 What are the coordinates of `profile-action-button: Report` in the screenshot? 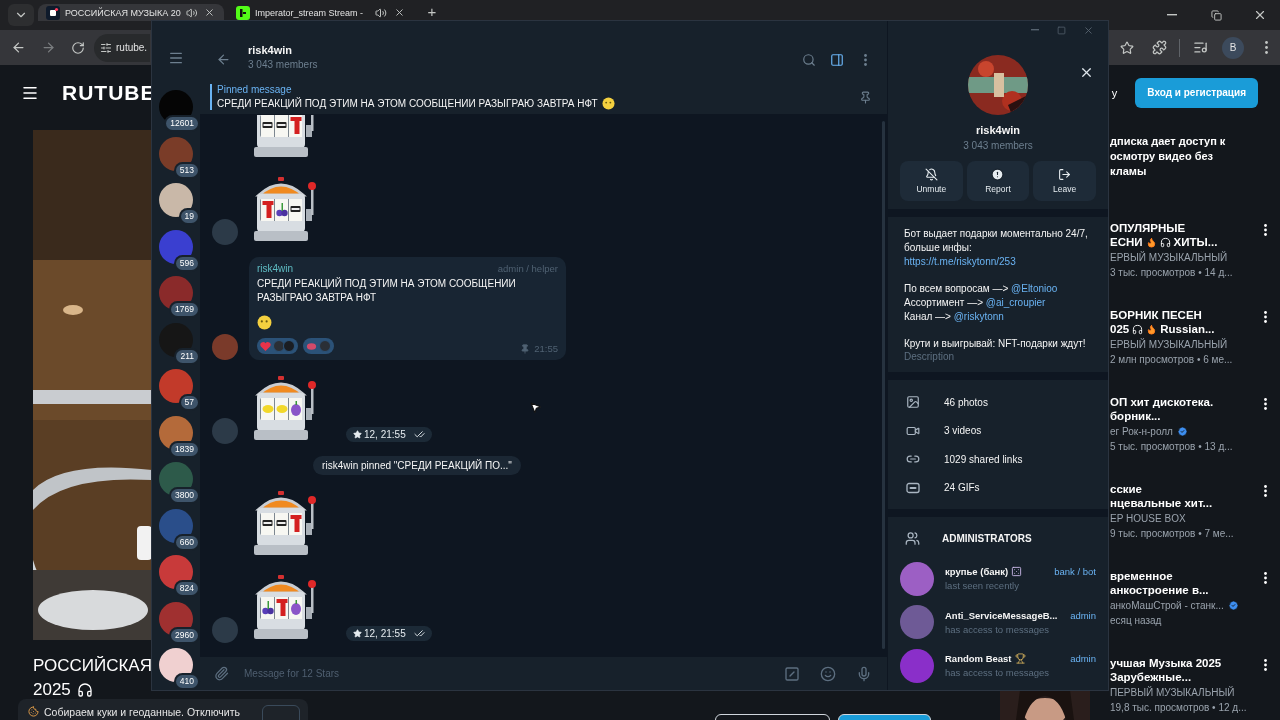 It's located at (998, 181).